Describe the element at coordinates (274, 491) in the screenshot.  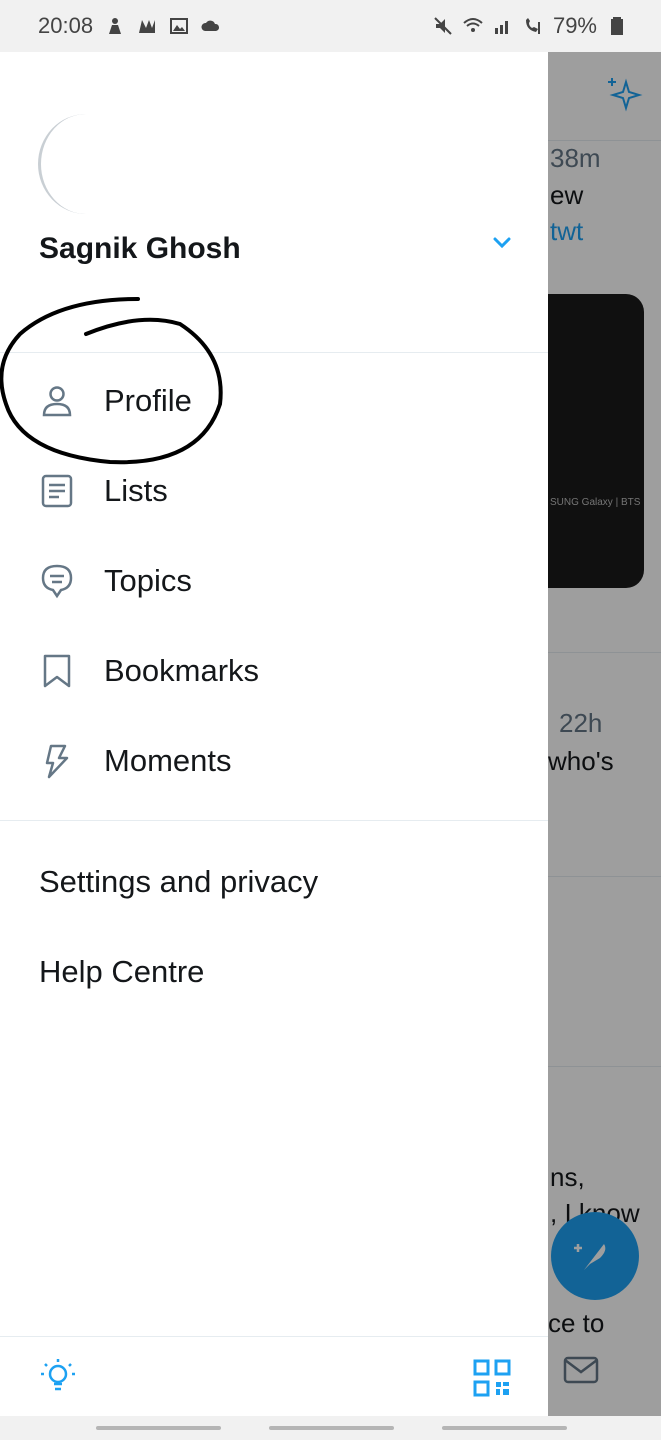
I see `menu-item-lists: Lists` at that location.